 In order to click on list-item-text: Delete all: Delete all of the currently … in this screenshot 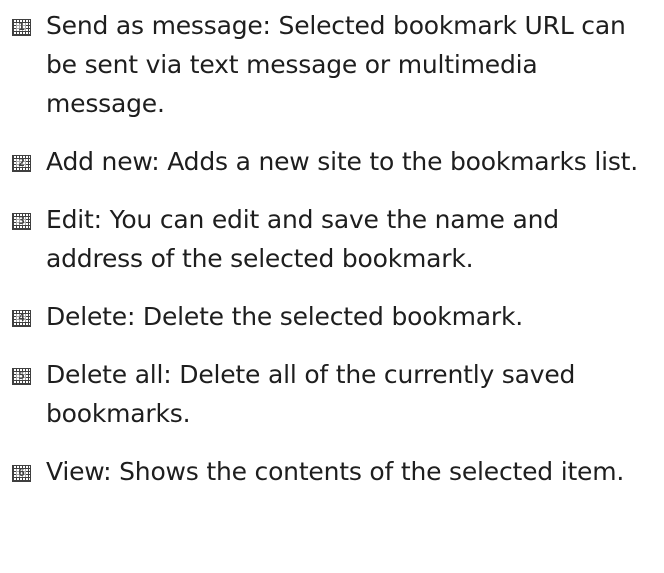, I will do `click(311, 394)`.